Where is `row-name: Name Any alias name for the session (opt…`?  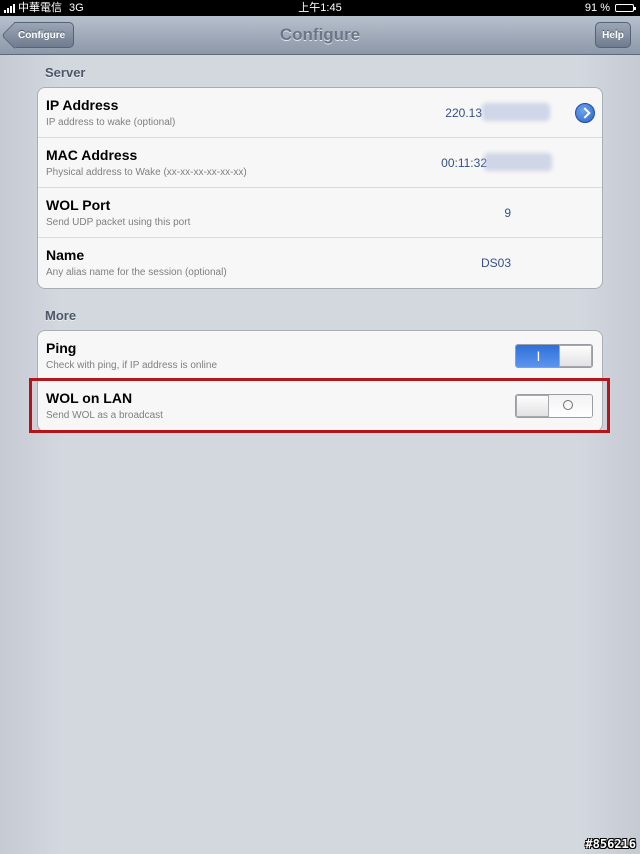
row-name: Name Any alias name for the session (opt… is located at coordinates (320, 263).